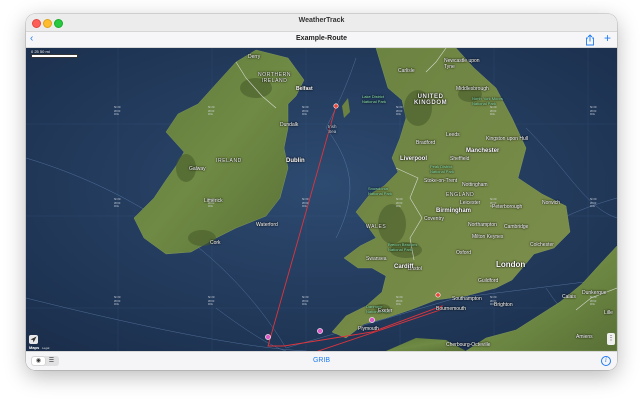 Image resolution: width=643 pixels, height=402 pixels. I want to click on navigation-bar: ‹ Example-Route +, so click(321, 39).